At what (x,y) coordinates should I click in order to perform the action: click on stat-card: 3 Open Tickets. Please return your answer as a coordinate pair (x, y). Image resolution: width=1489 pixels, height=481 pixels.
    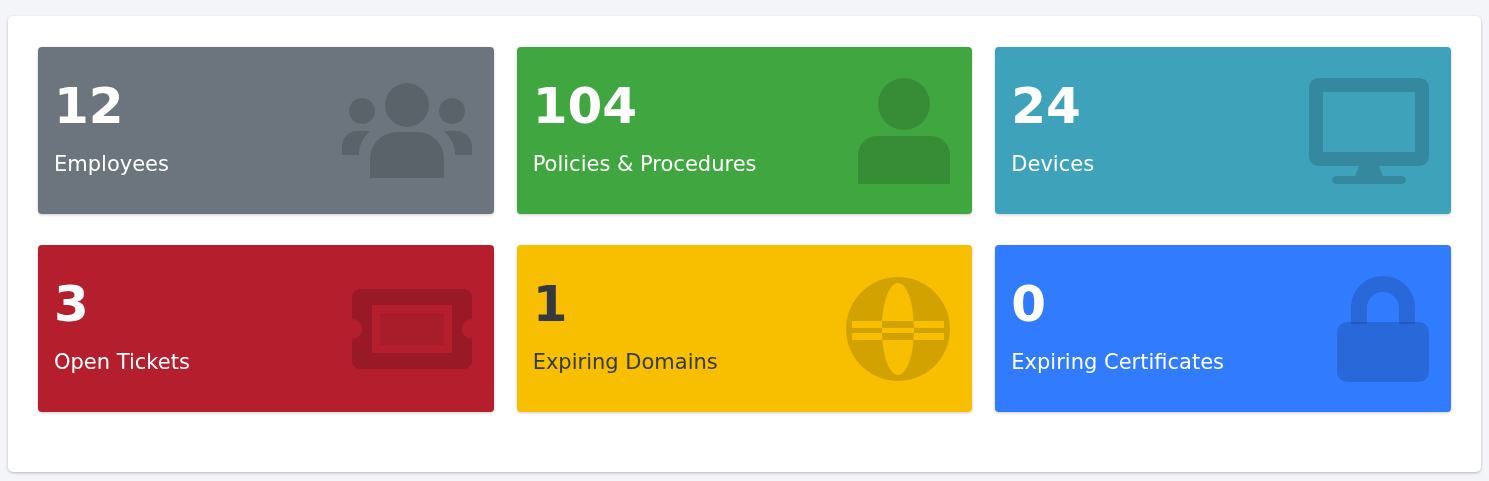
    Looking at the image, I should click on (266, 328).